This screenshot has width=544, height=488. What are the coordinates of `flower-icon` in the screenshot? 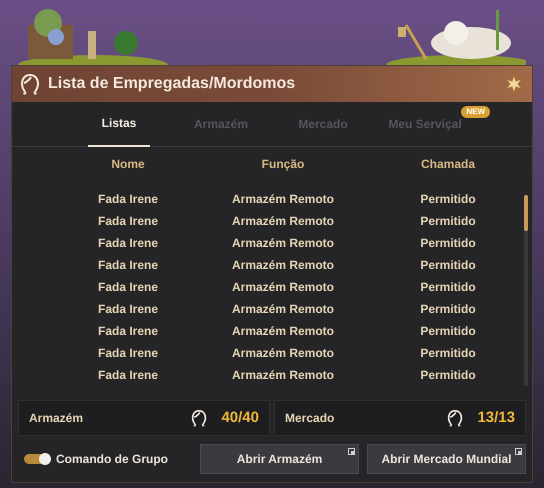 It's located at (514, 84).